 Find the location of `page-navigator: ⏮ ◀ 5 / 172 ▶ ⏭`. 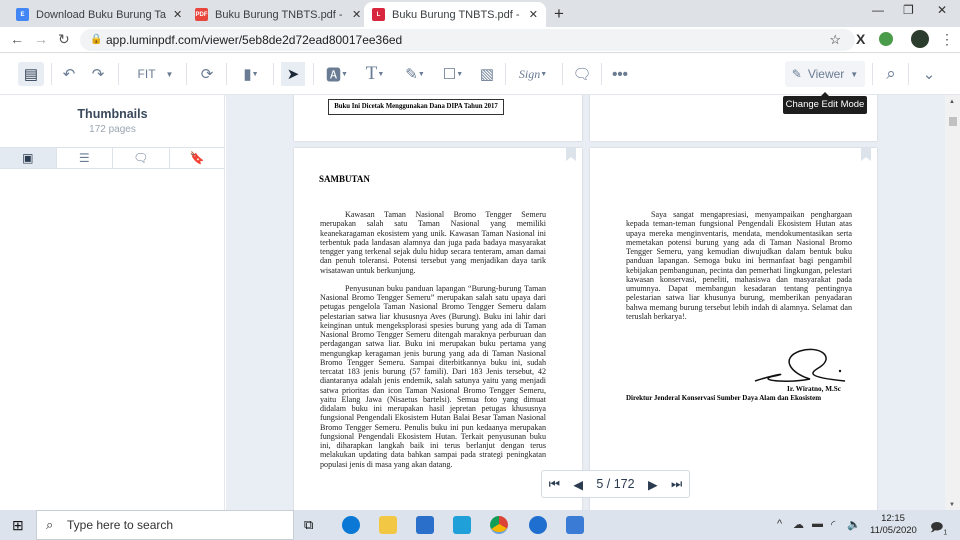

page-navigator: ⏮ ◀ 5 / 172 ▶ ⏭ is located at coordinates (615, 484).